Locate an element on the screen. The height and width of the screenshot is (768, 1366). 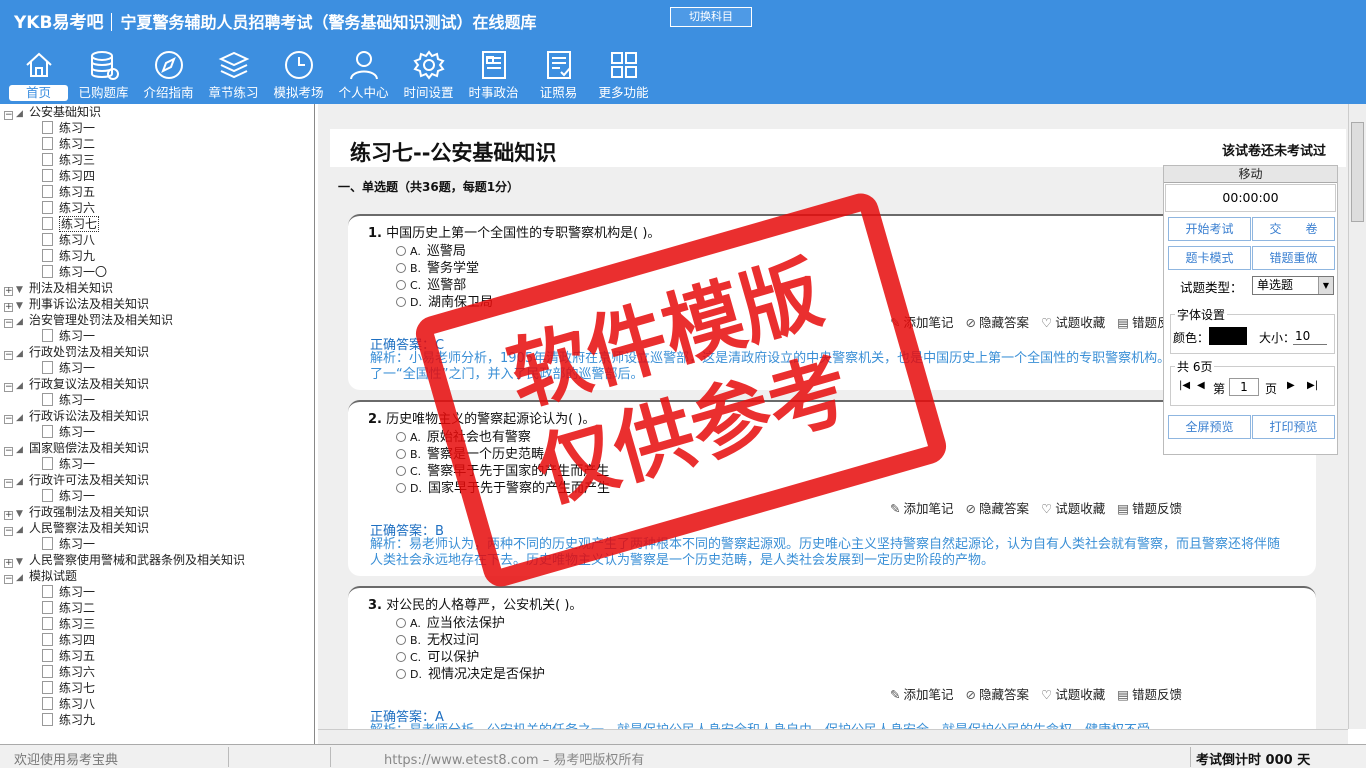
submit-button: 交 卷 is located at coordinates (1293, 229).